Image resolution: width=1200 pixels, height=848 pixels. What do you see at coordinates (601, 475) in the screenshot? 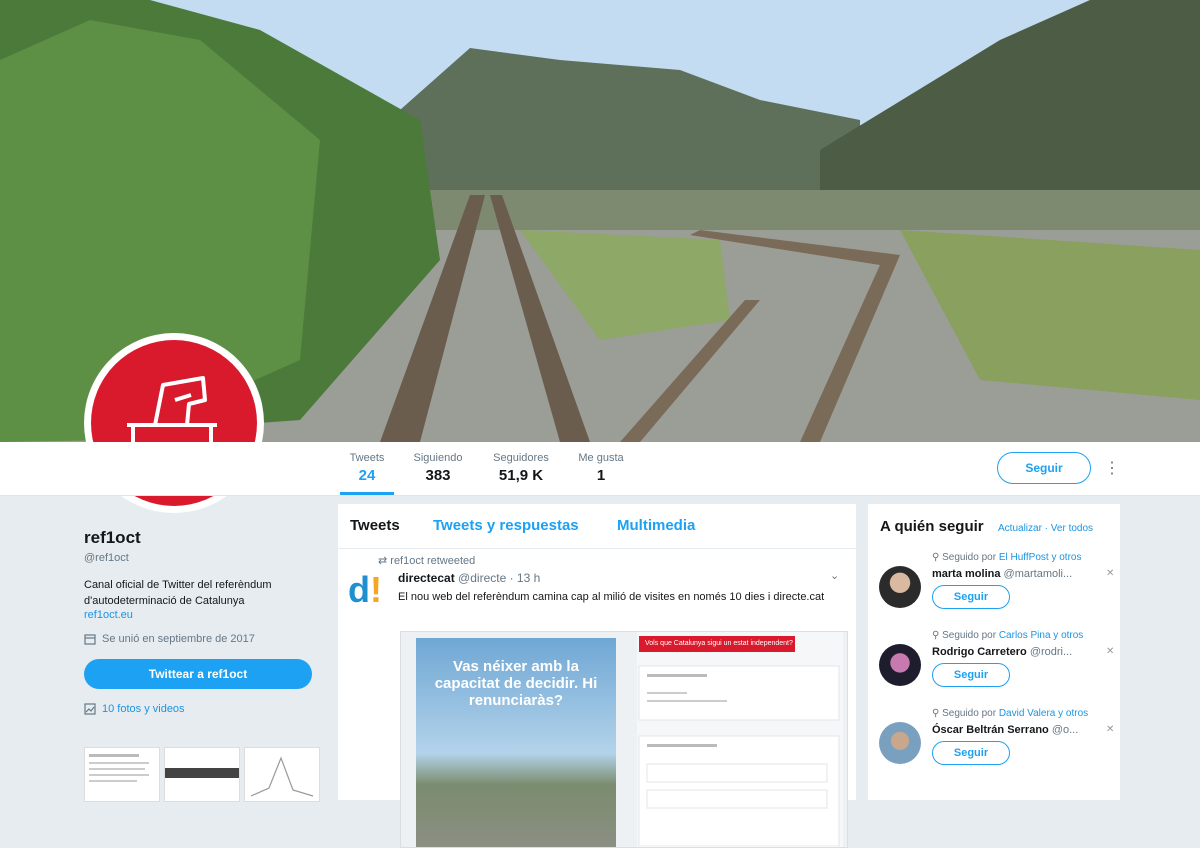
I see `stat-likes-value: 1` at bounding box center [601, 475].